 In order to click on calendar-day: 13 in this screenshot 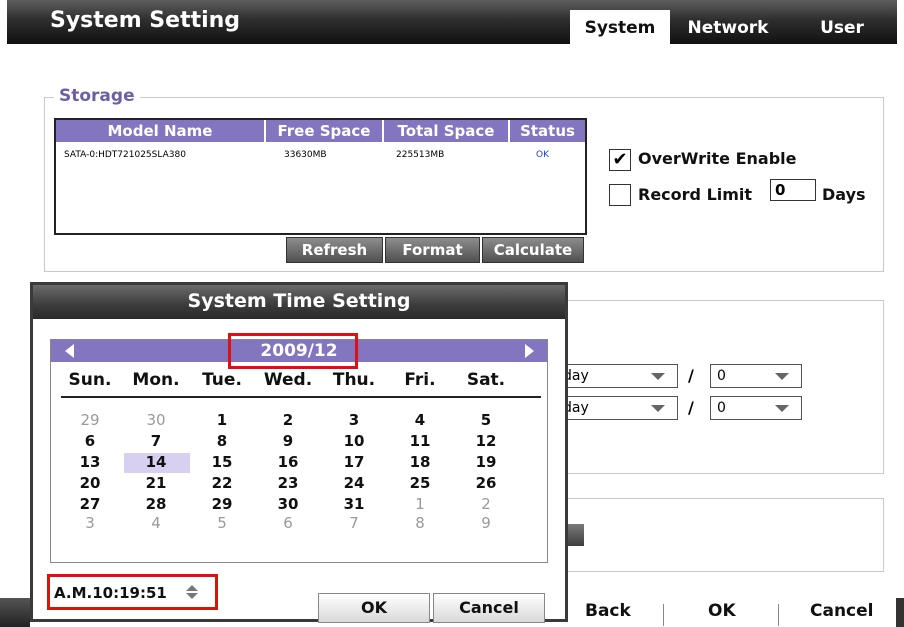, I will do `click(90, 462)`.